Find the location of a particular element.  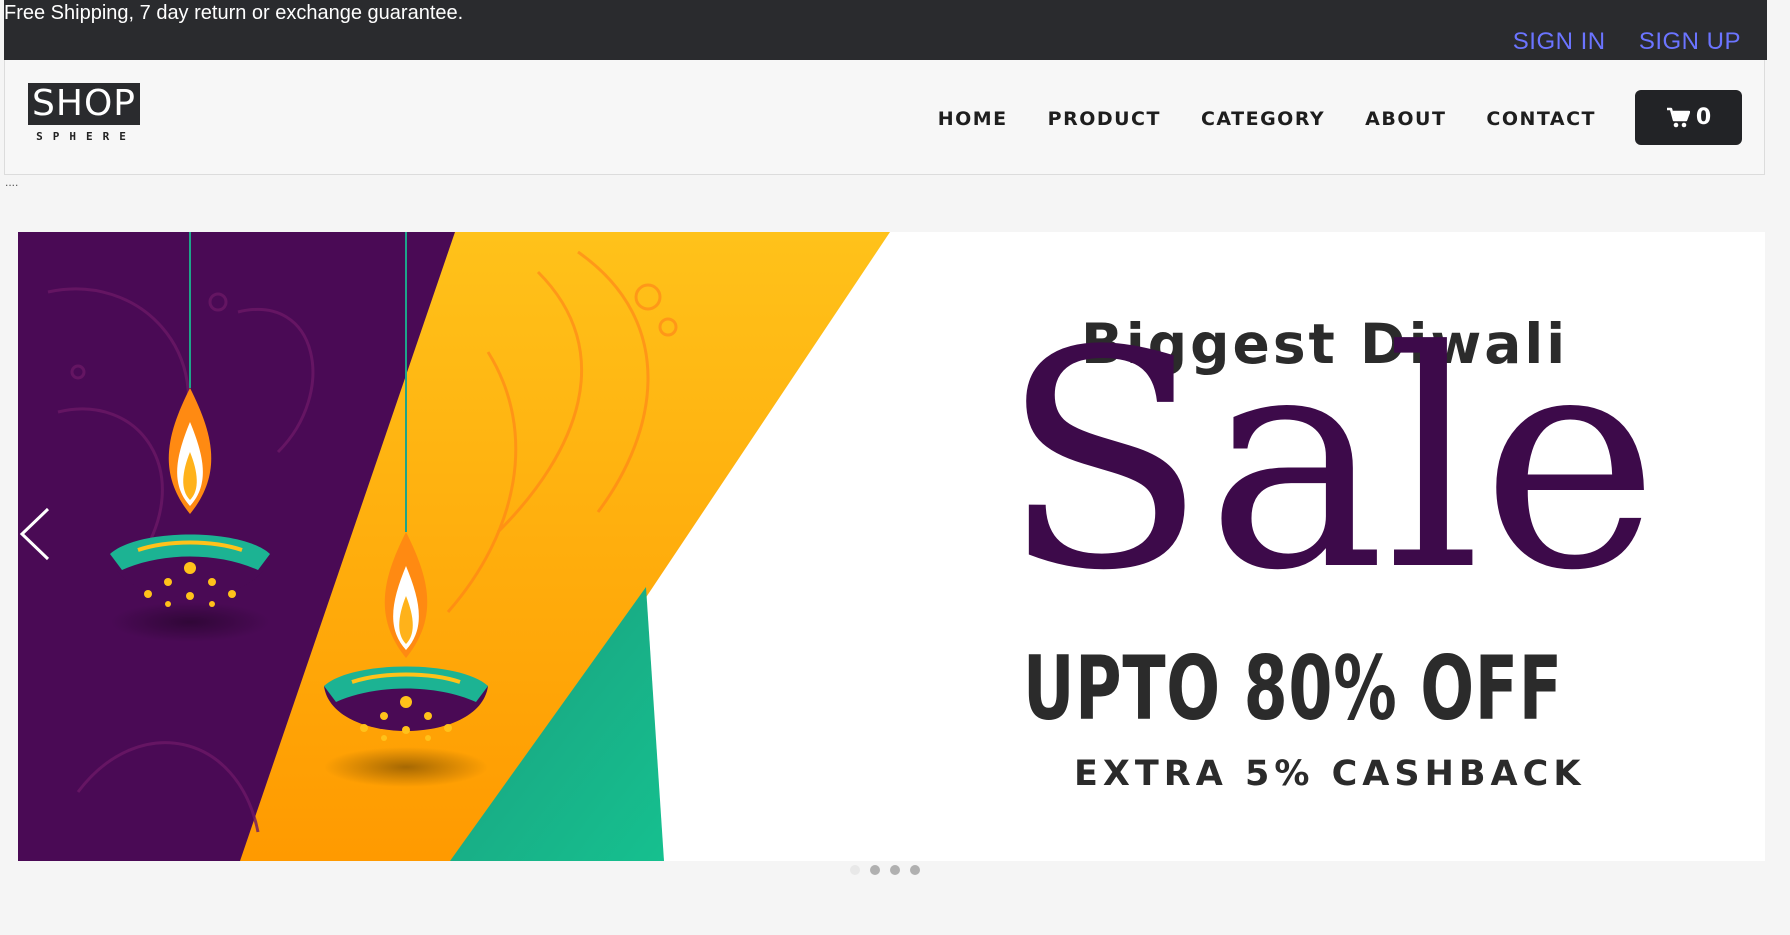

logo-wordmark: SHOP is located at coordinates (84, 104).